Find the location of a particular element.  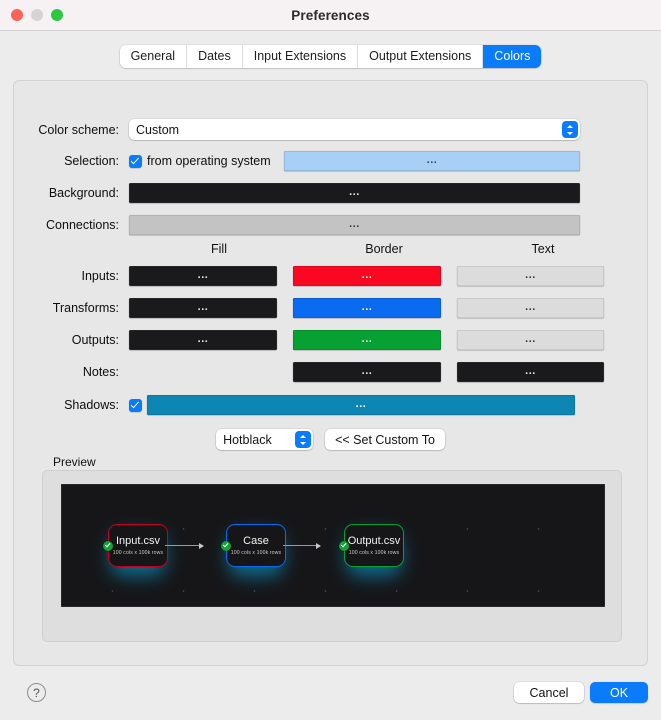

traffic-light-group is located at coordinates (37, 15).